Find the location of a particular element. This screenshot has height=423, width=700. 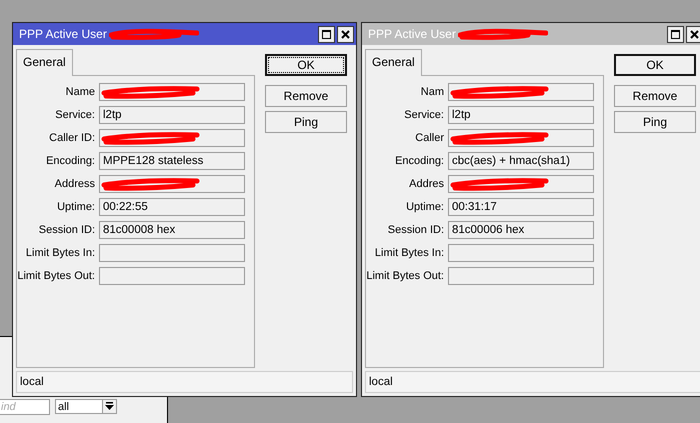

field-label: Addres is located at coordinates (426, 184).